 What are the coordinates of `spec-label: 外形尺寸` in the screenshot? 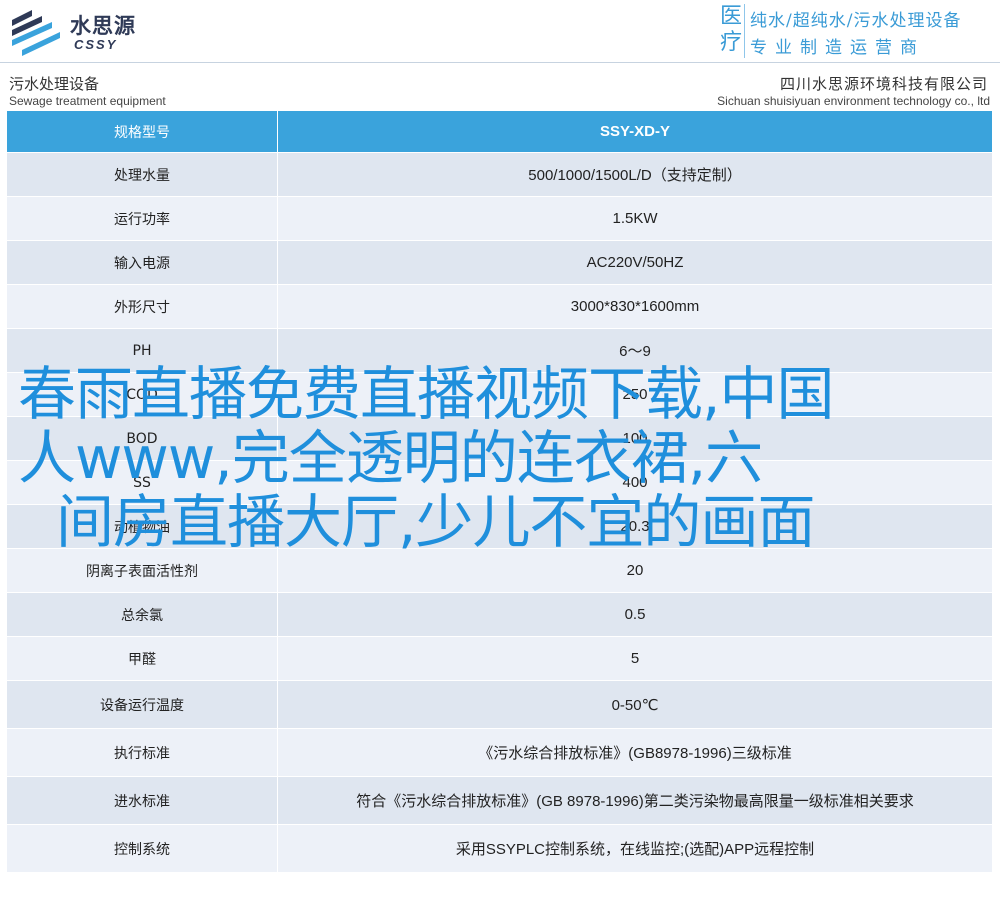 It's located at (142, 306).